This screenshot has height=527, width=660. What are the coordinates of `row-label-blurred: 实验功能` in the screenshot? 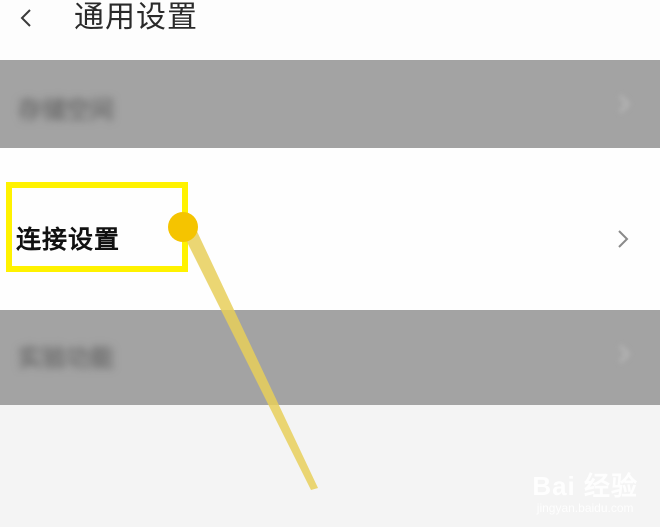 It's located at (66, 358).